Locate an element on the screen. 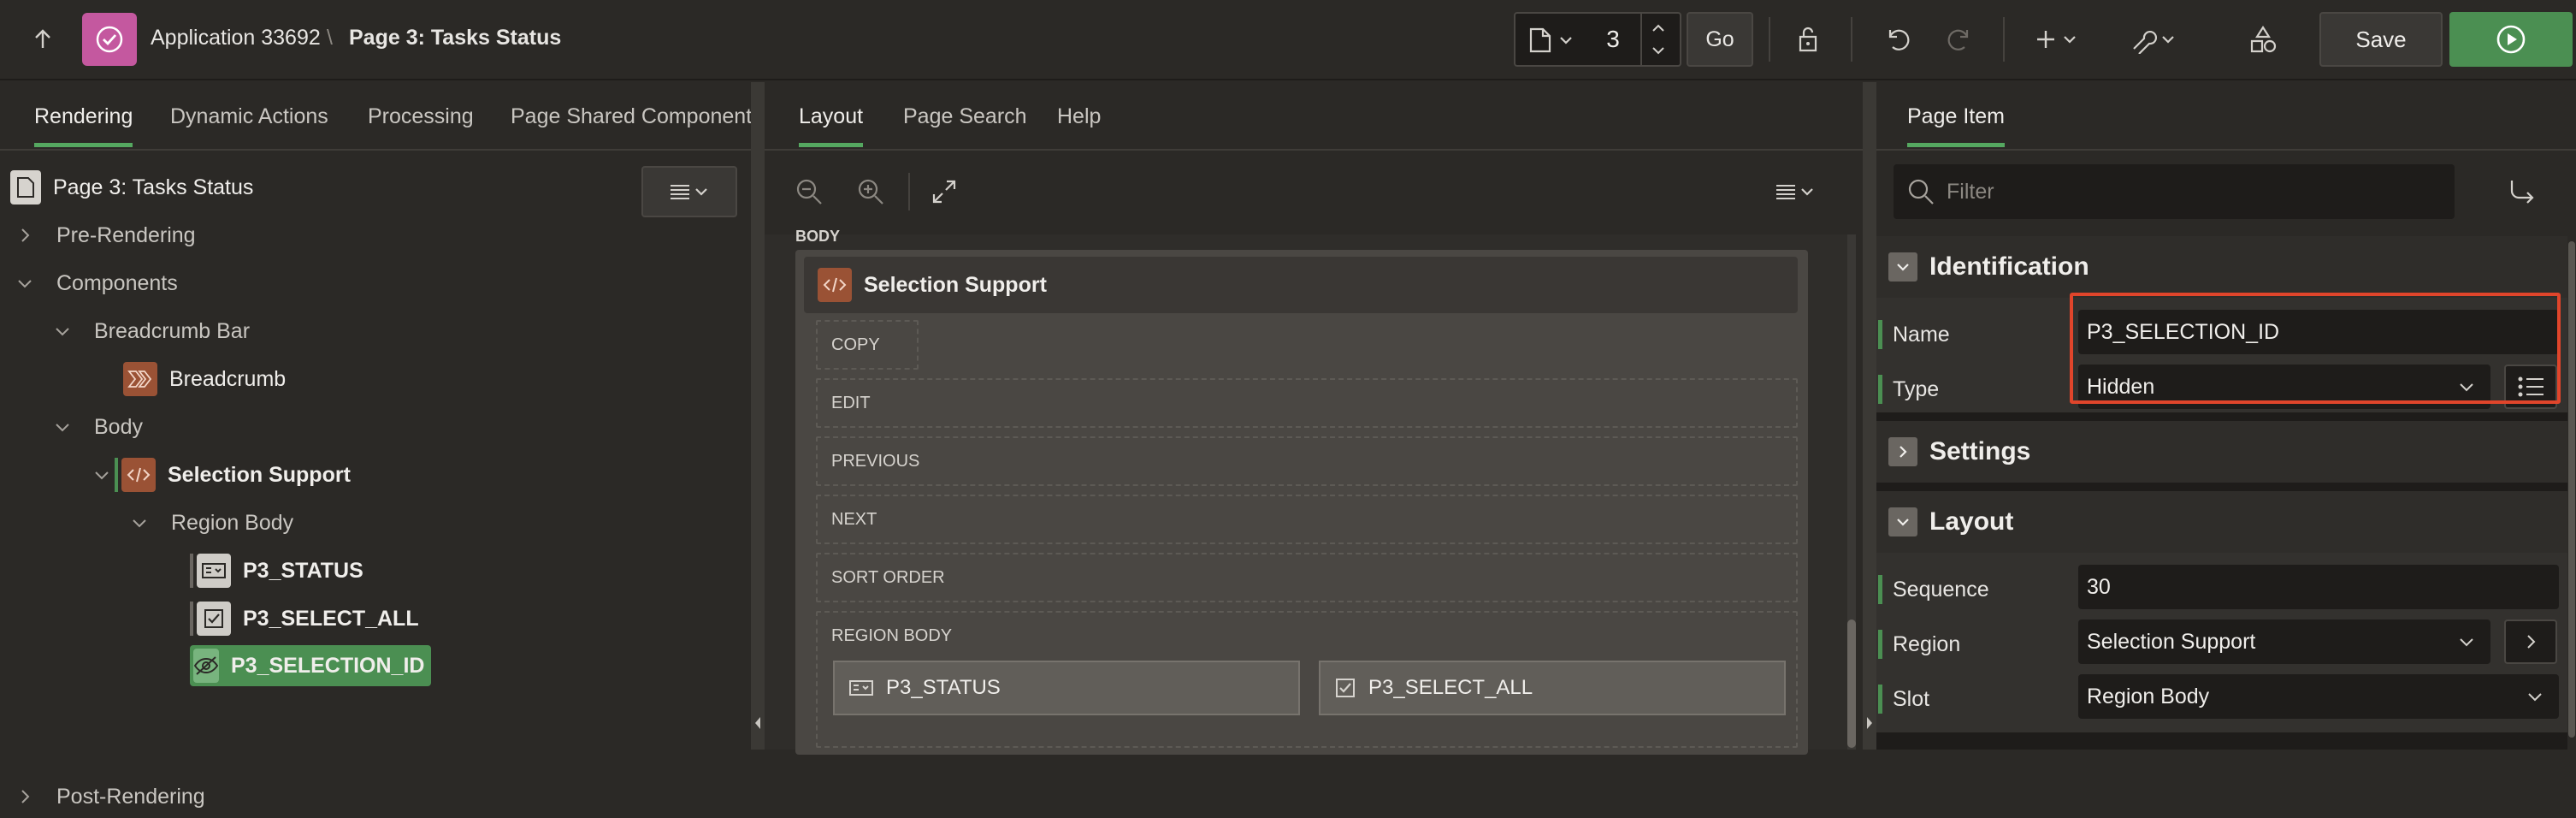 The image size is (2576, 818). lock-page-icon is located at coordinates (1810, 39).